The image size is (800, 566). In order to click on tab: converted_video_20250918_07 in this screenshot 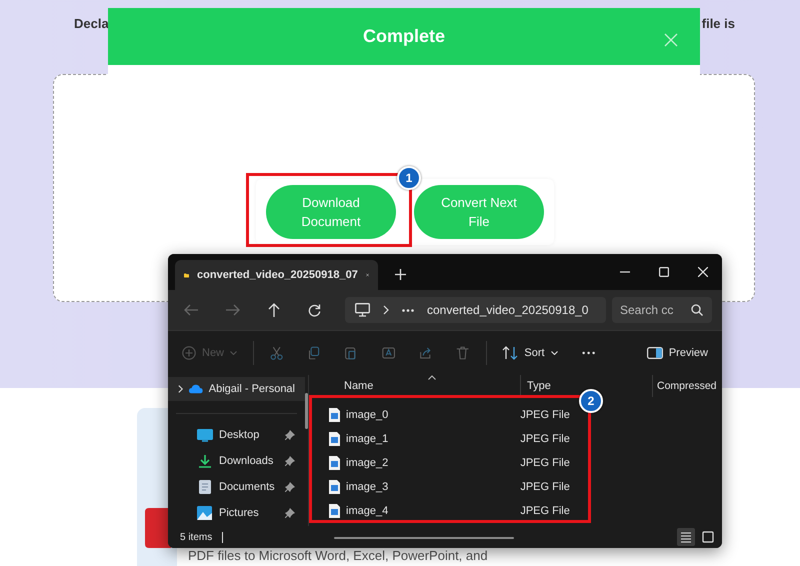, I will do `click(276, 275)`.